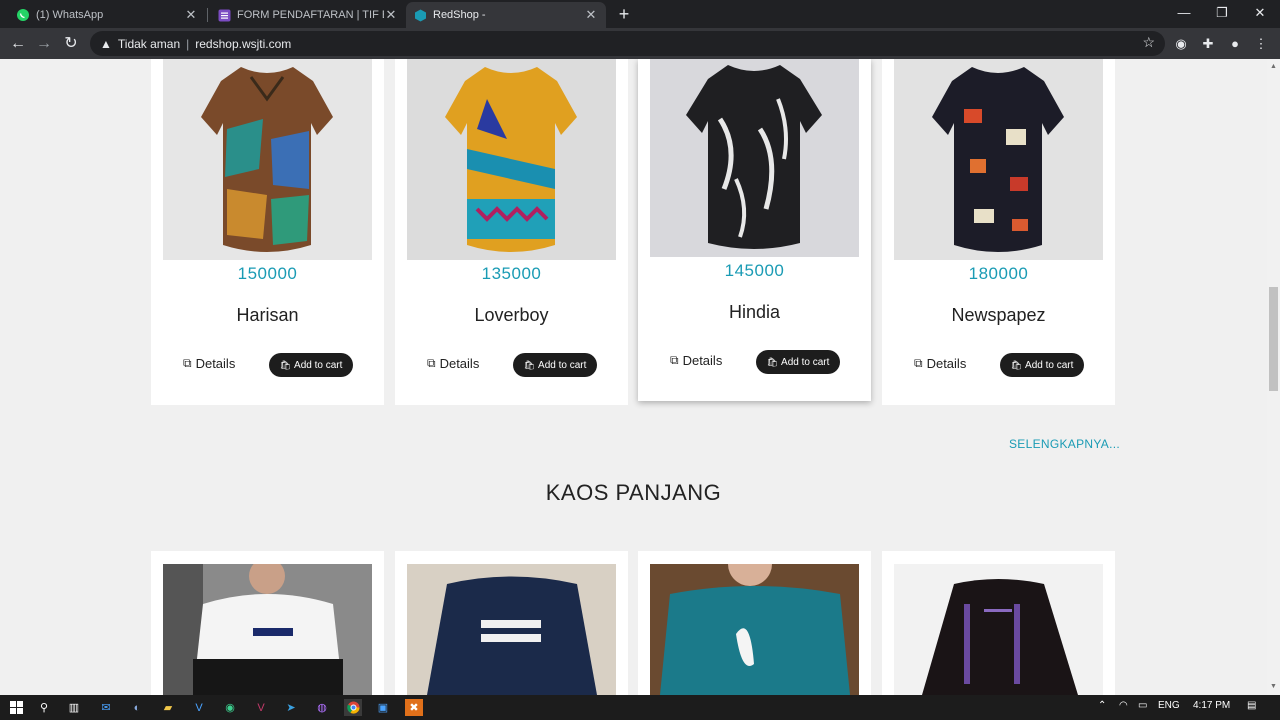 The image size is (1280, 720). What do you see at coordinates (168, 707) in the screenshot?
I see `file-explorer-icon: ▰` at bounding box center [168, 707].